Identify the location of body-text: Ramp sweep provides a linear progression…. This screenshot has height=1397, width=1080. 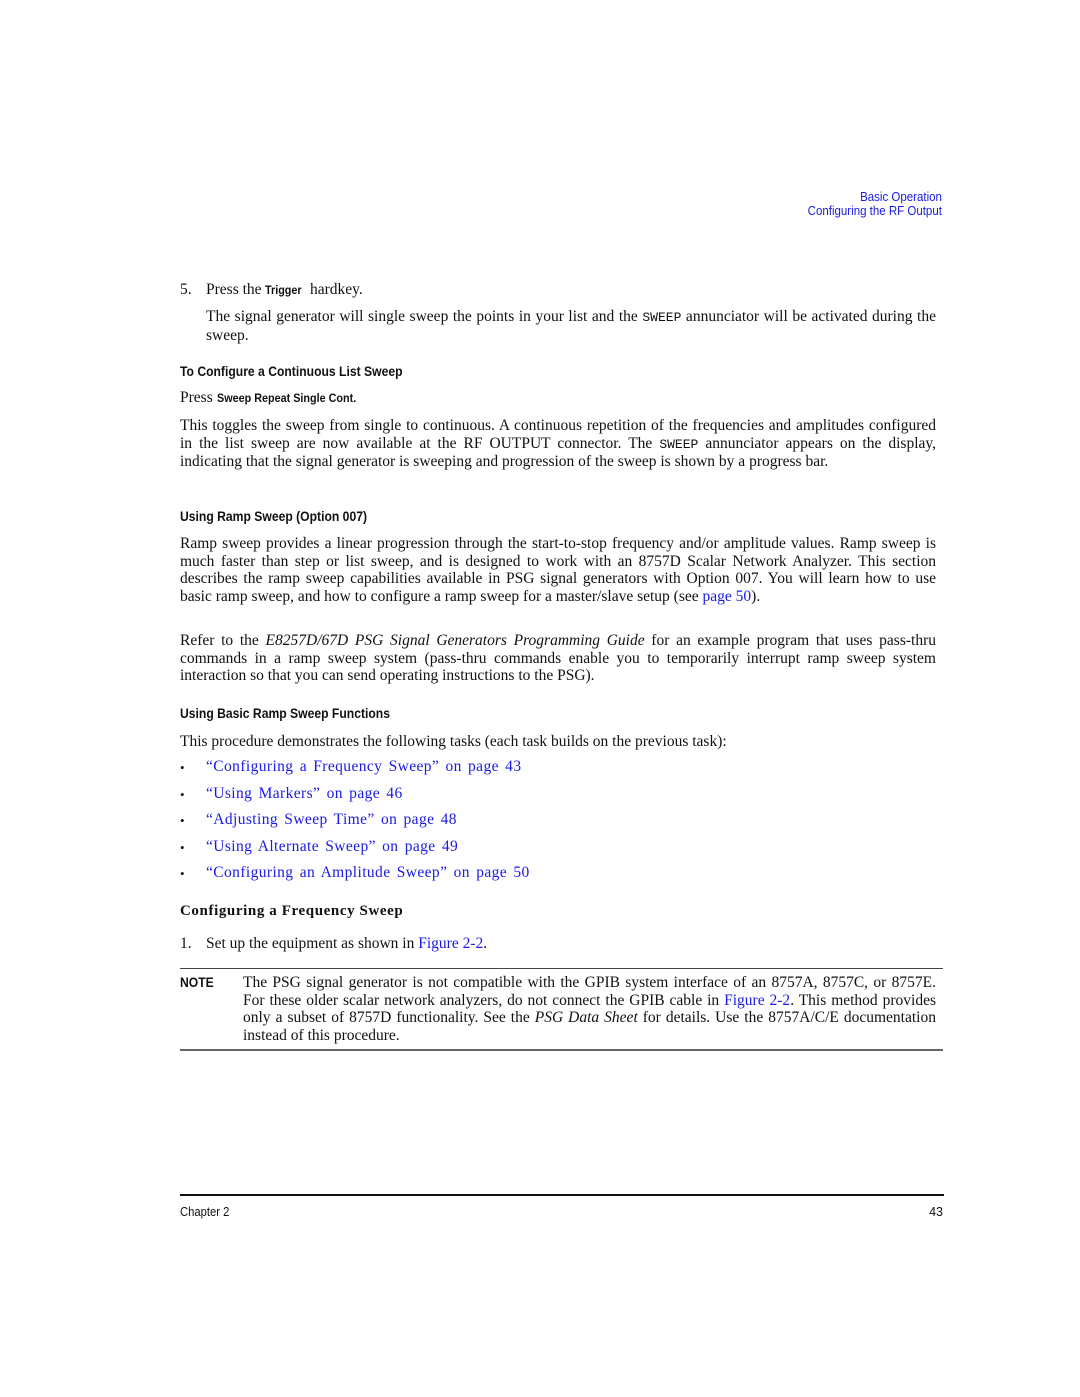
(558, 570).